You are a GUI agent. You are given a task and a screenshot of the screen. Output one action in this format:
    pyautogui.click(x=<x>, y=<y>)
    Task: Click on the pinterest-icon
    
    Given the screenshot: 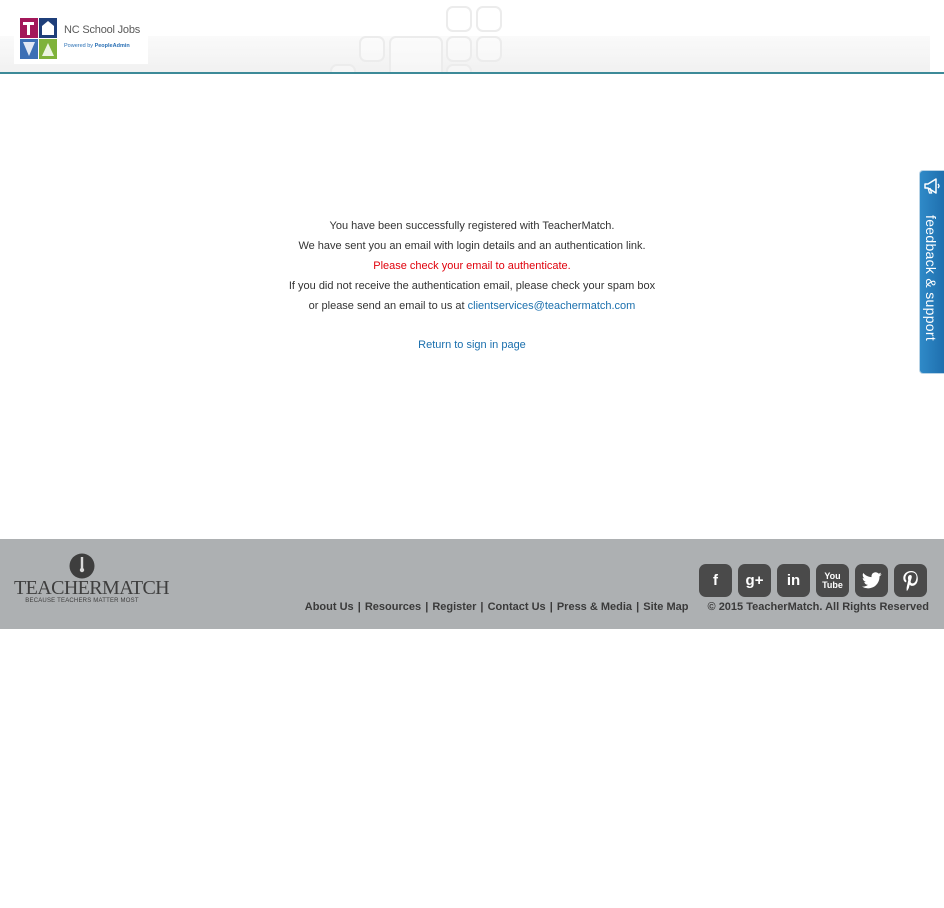 What is the action you would take?
    pyautogui.click(x=910, y=580)
    